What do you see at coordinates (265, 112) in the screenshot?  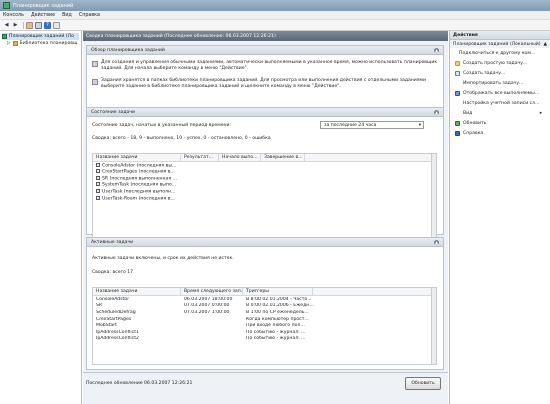 I see `task-status-panel-header: Состояние задачи ▲` at bounding box center [265, 112].